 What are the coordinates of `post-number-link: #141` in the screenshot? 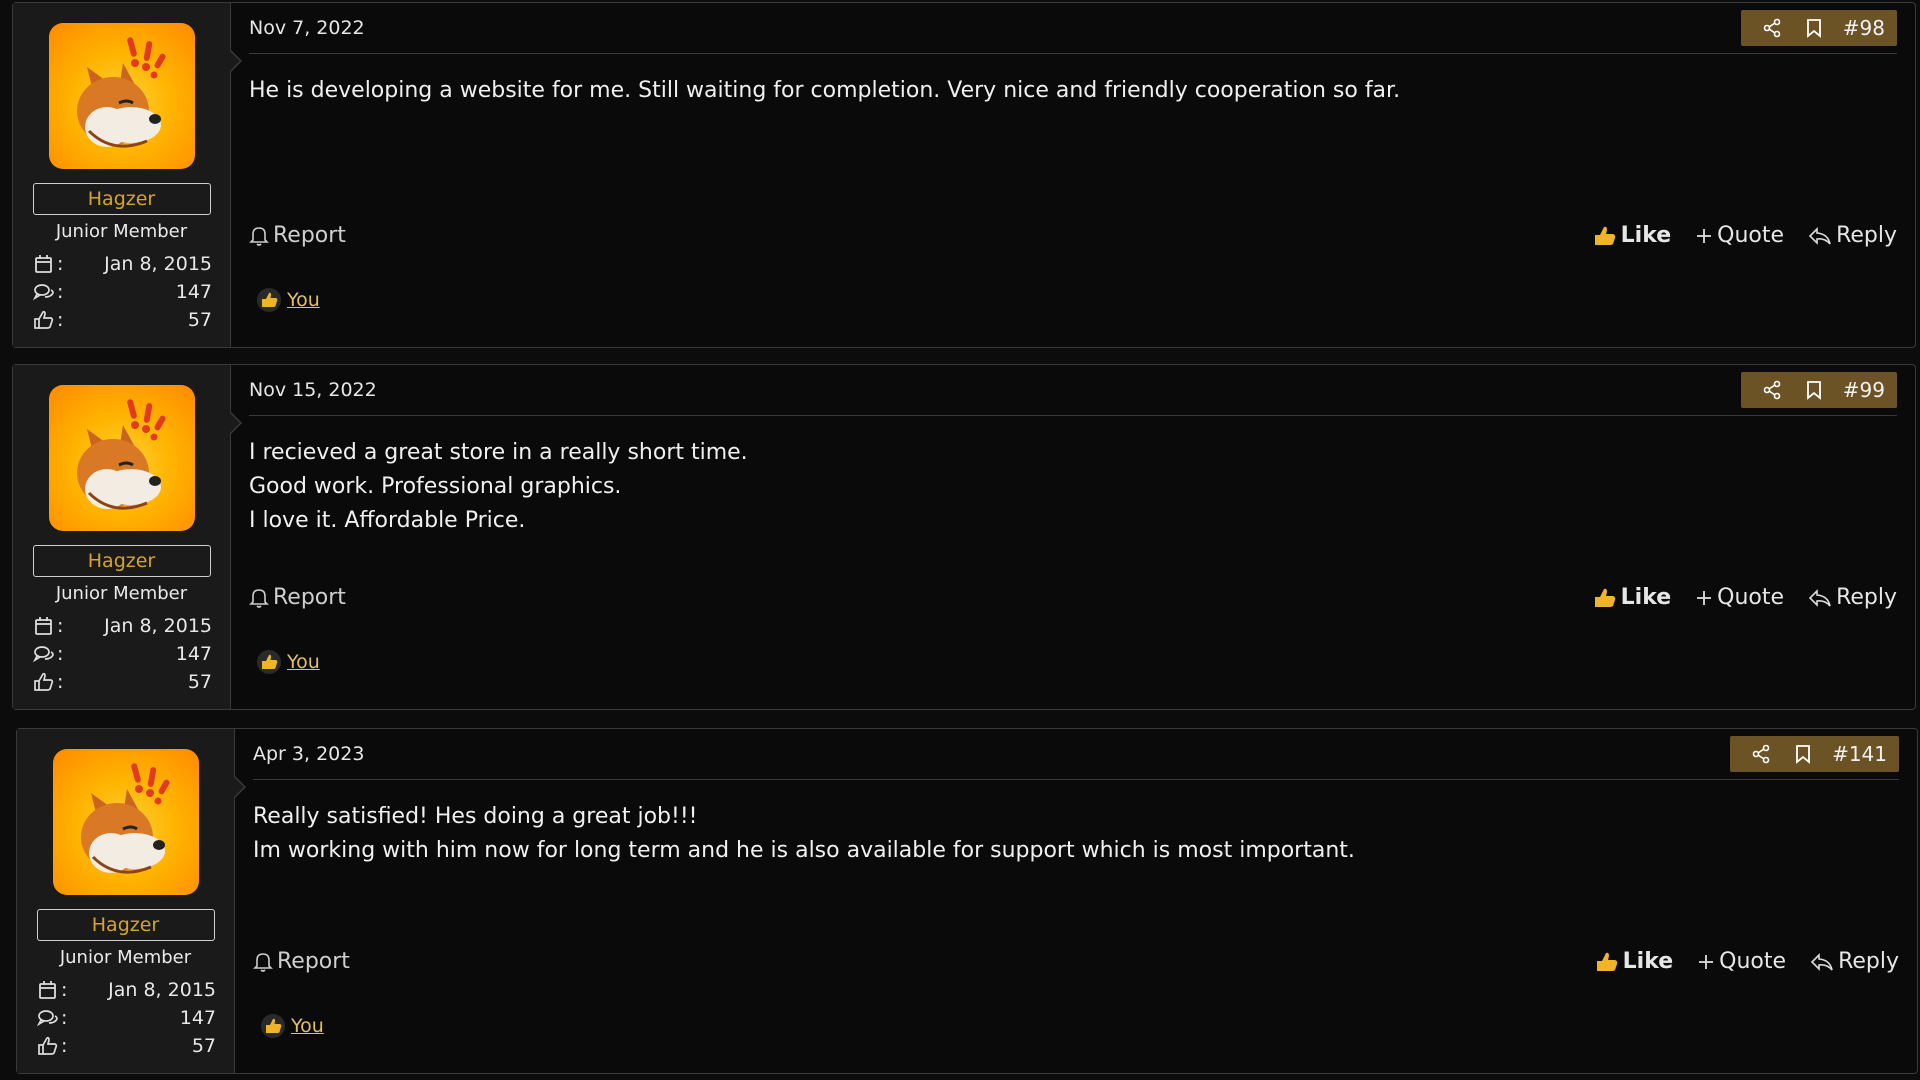 It's located at (1856, 754).